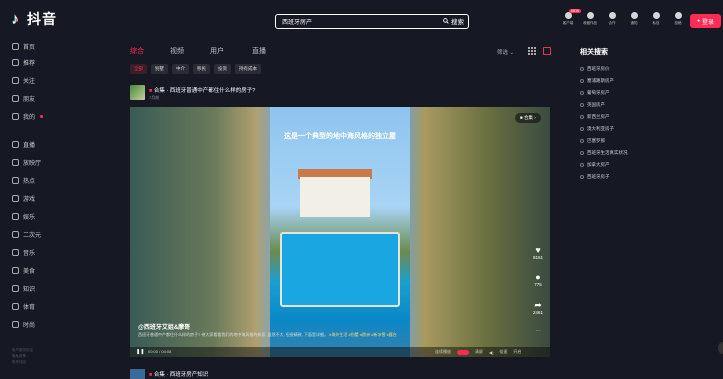  What do you see at coordinates (231, 51) in the screenshot?
I see `tab-user: 用户` at bounding box center [231, 51].